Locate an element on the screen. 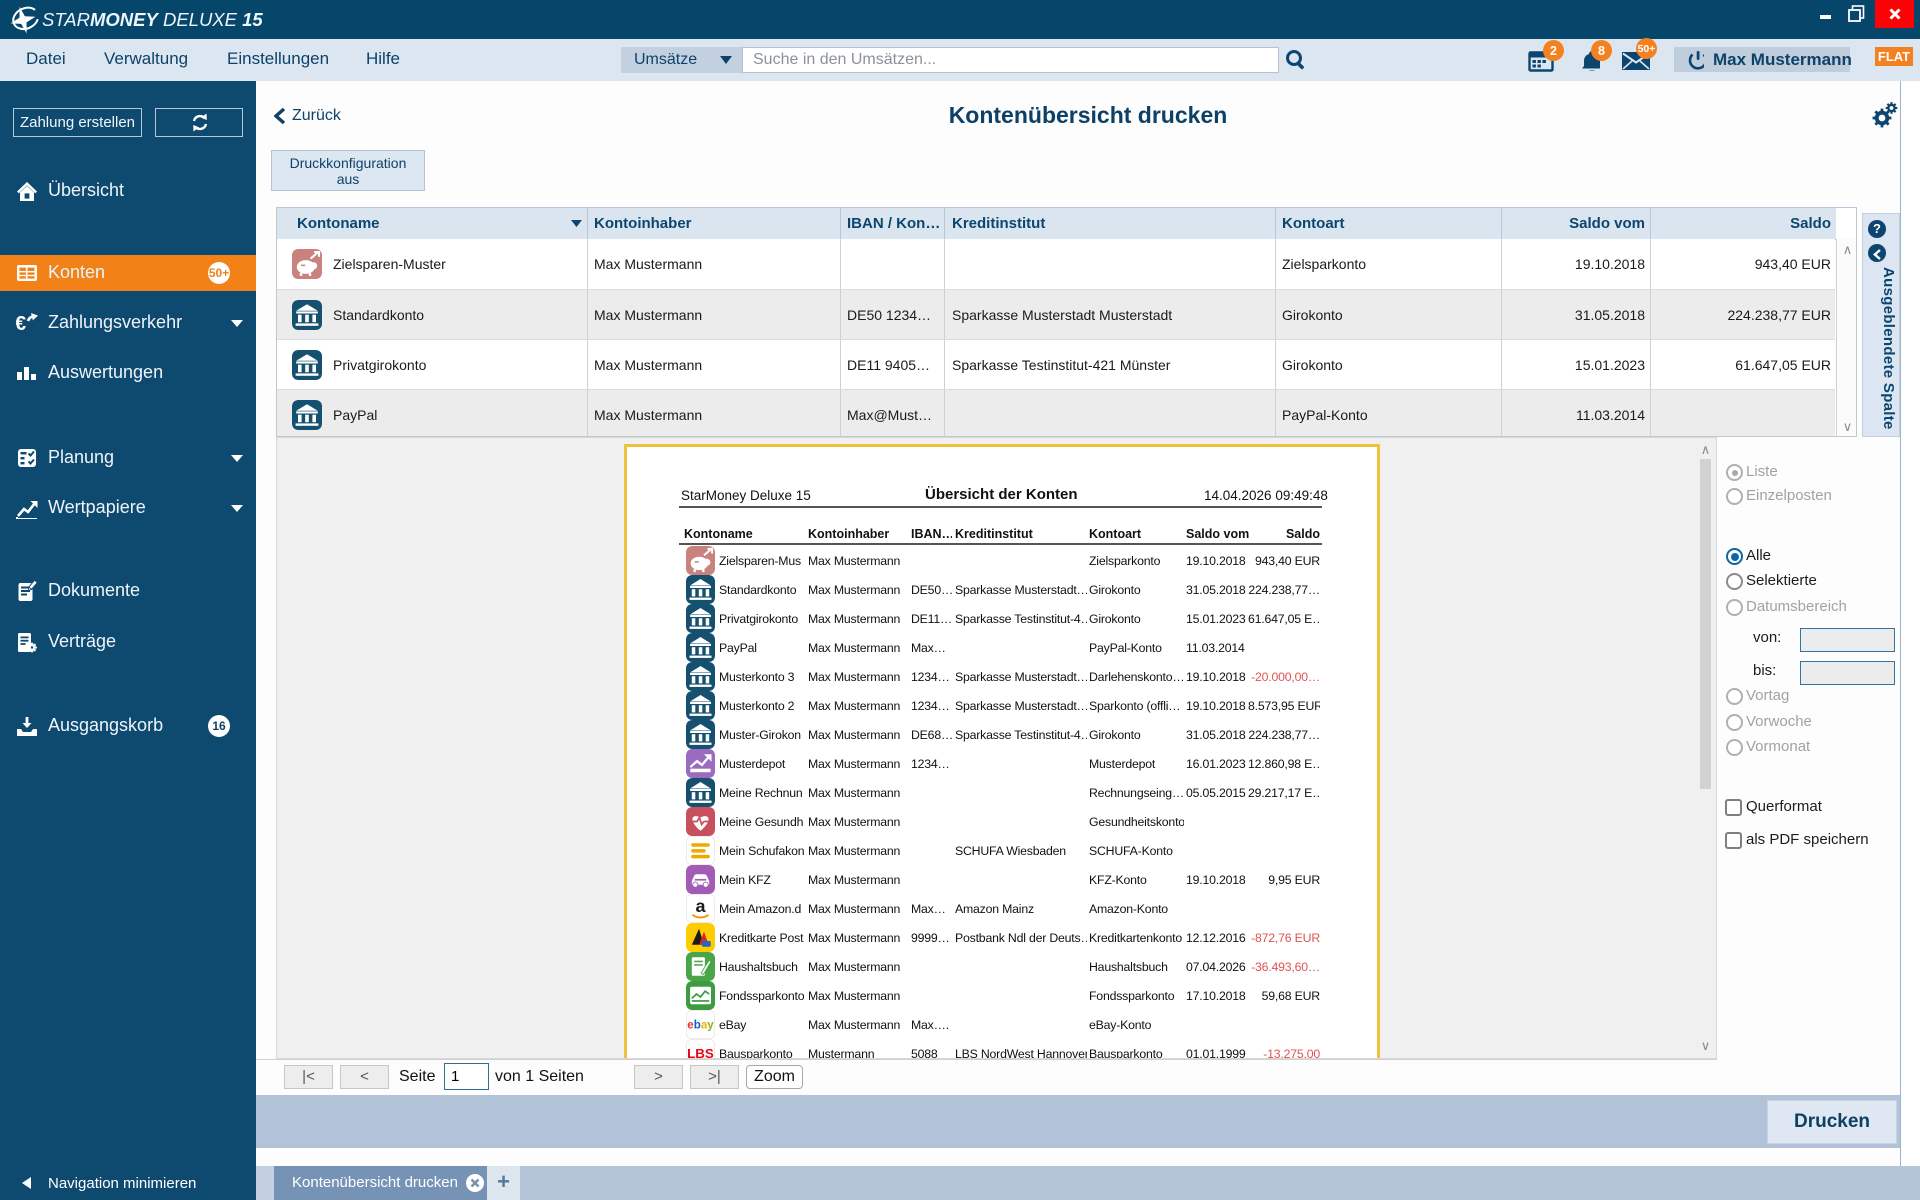 This screenshot has height=1200, width=1920. svg-text: ebay is located at coordinates (700, 1025).